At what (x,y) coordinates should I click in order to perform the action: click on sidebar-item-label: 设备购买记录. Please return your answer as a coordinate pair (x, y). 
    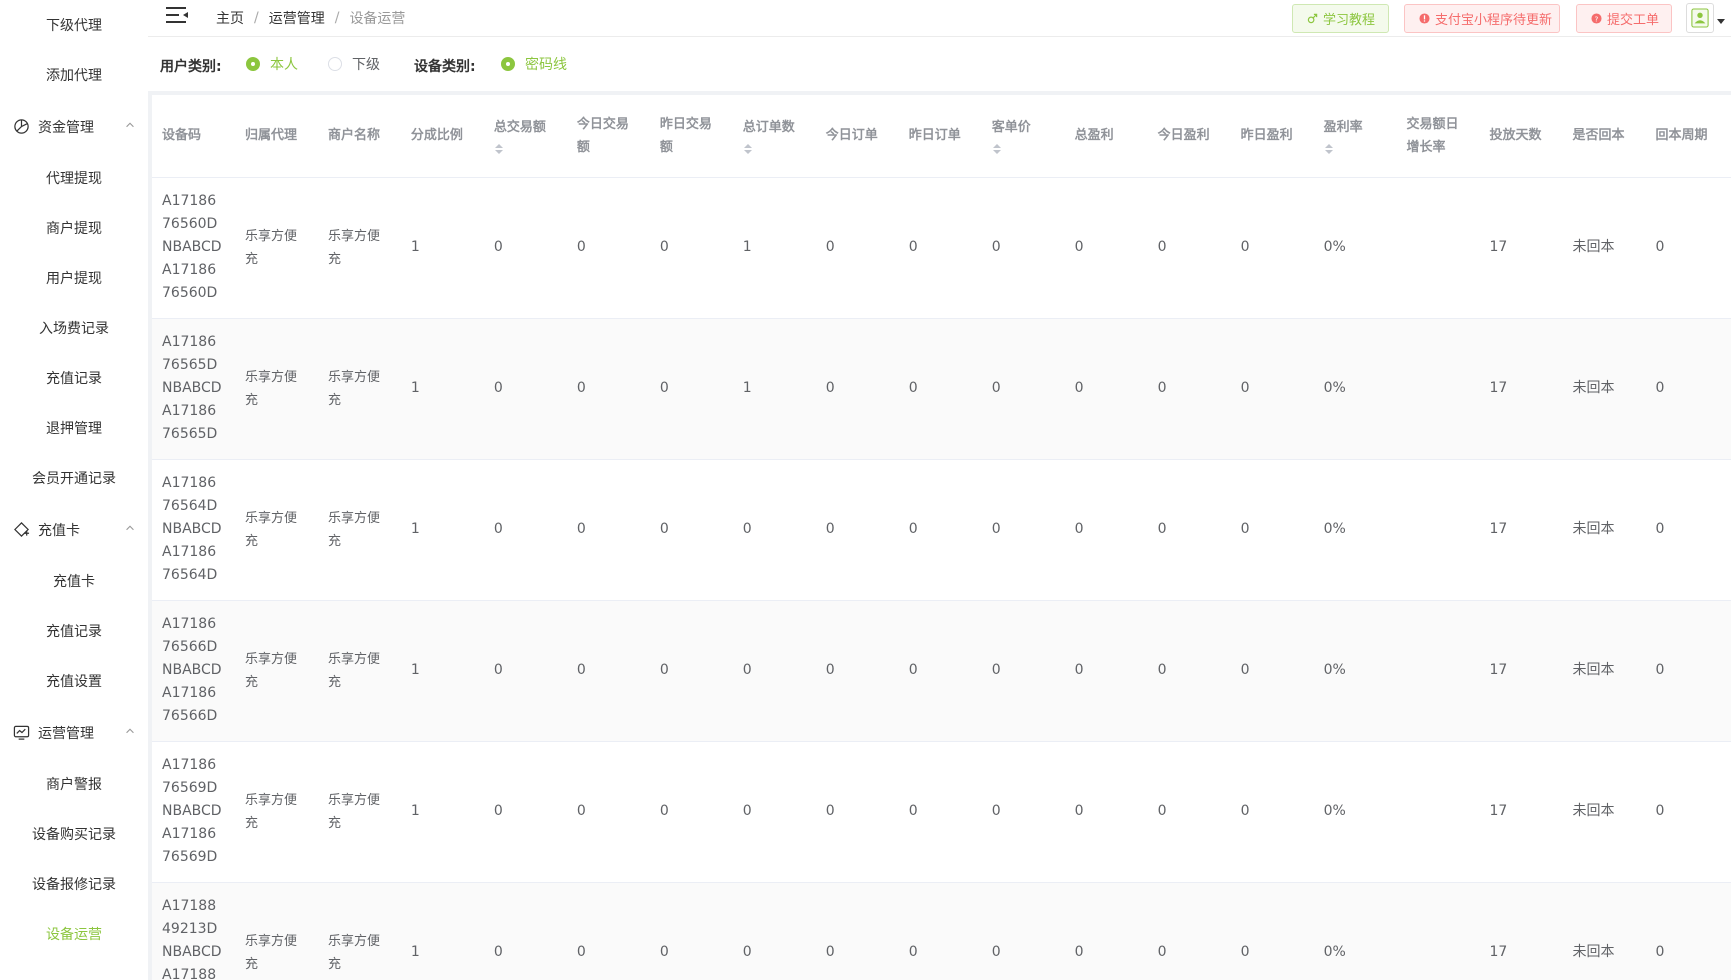
    Looking at the image, I should click on (74, 835).